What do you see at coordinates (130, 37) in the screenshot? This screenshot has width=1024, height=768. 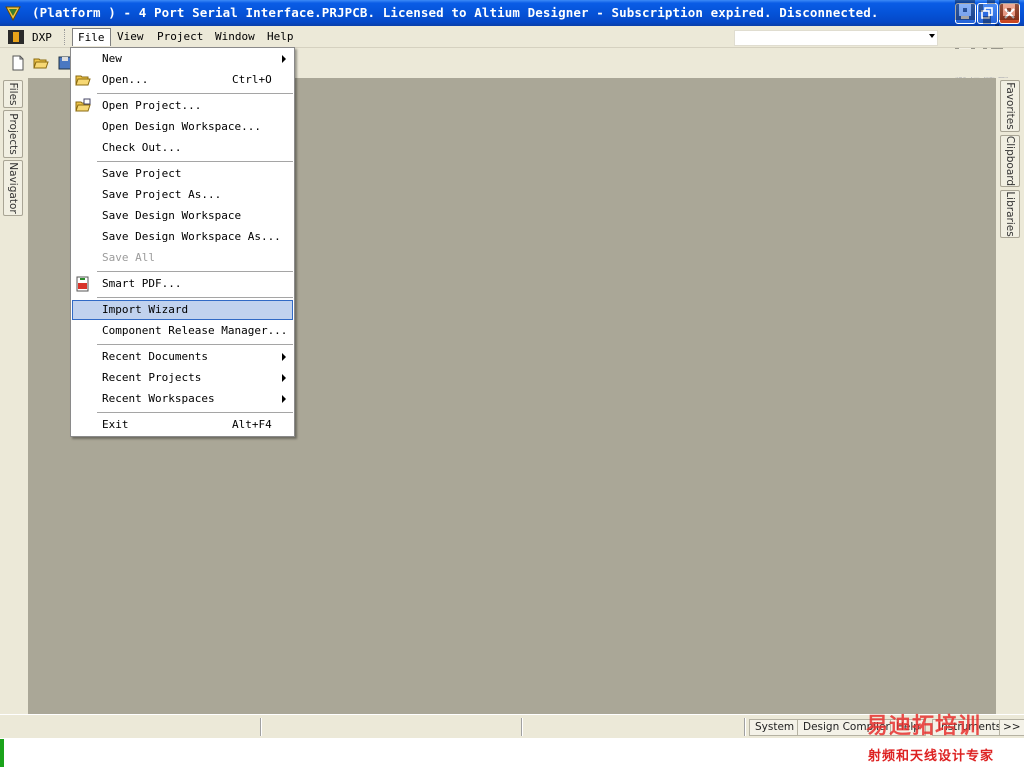 I see `menu-view: View` at bounding box center [130, 37].